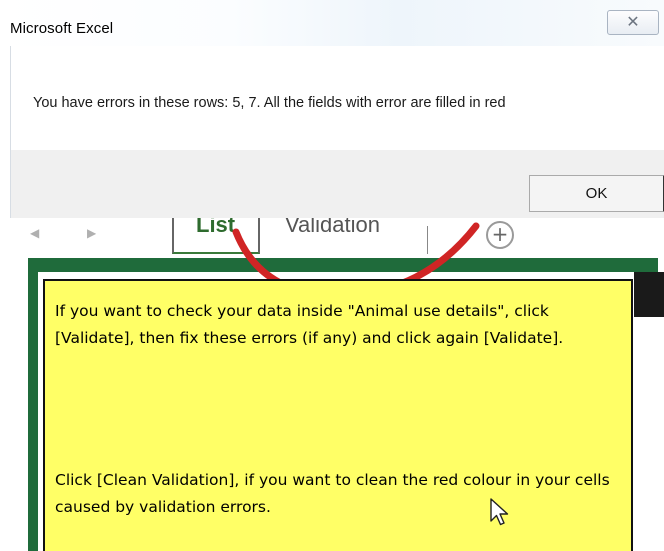  Describe the element at coordinates (499, 512) in the screenshot. I see `mouse-pointer-icon` at that location.